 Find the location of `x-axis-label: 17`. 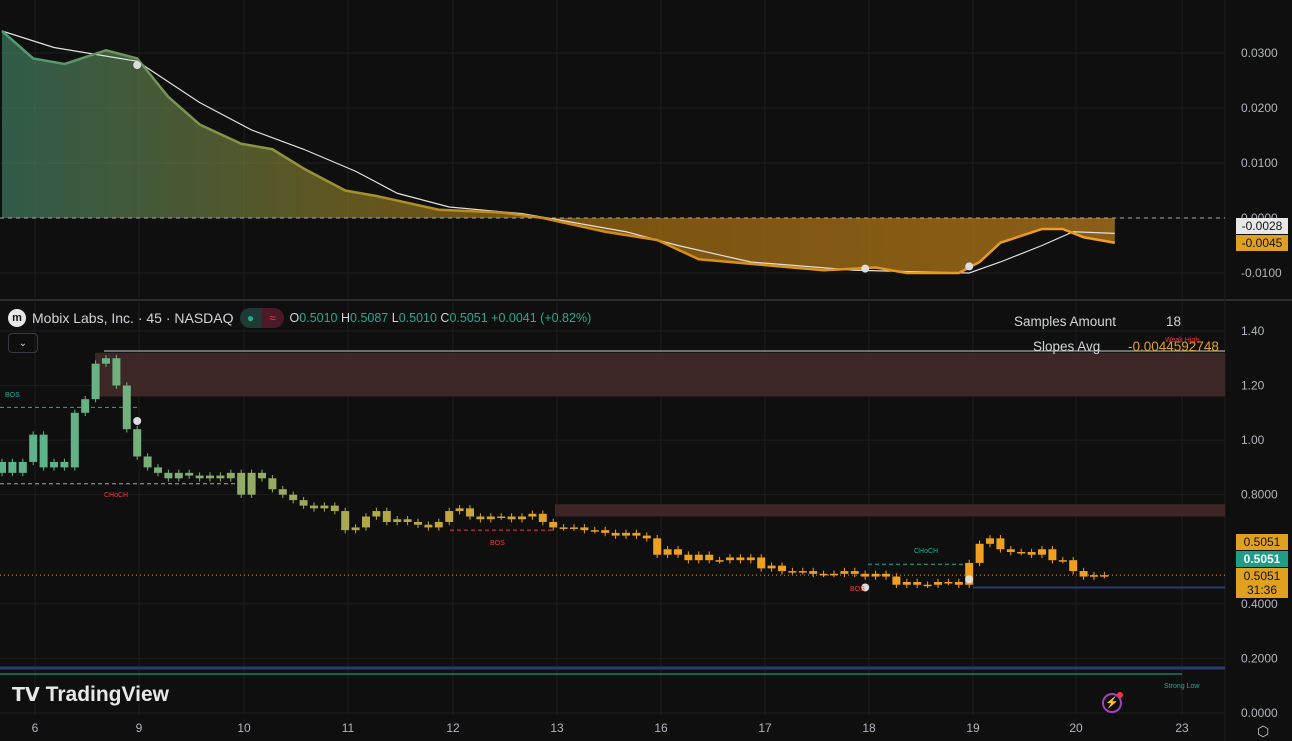

x-axis-label: 17 is located at coordinates (765, 728).